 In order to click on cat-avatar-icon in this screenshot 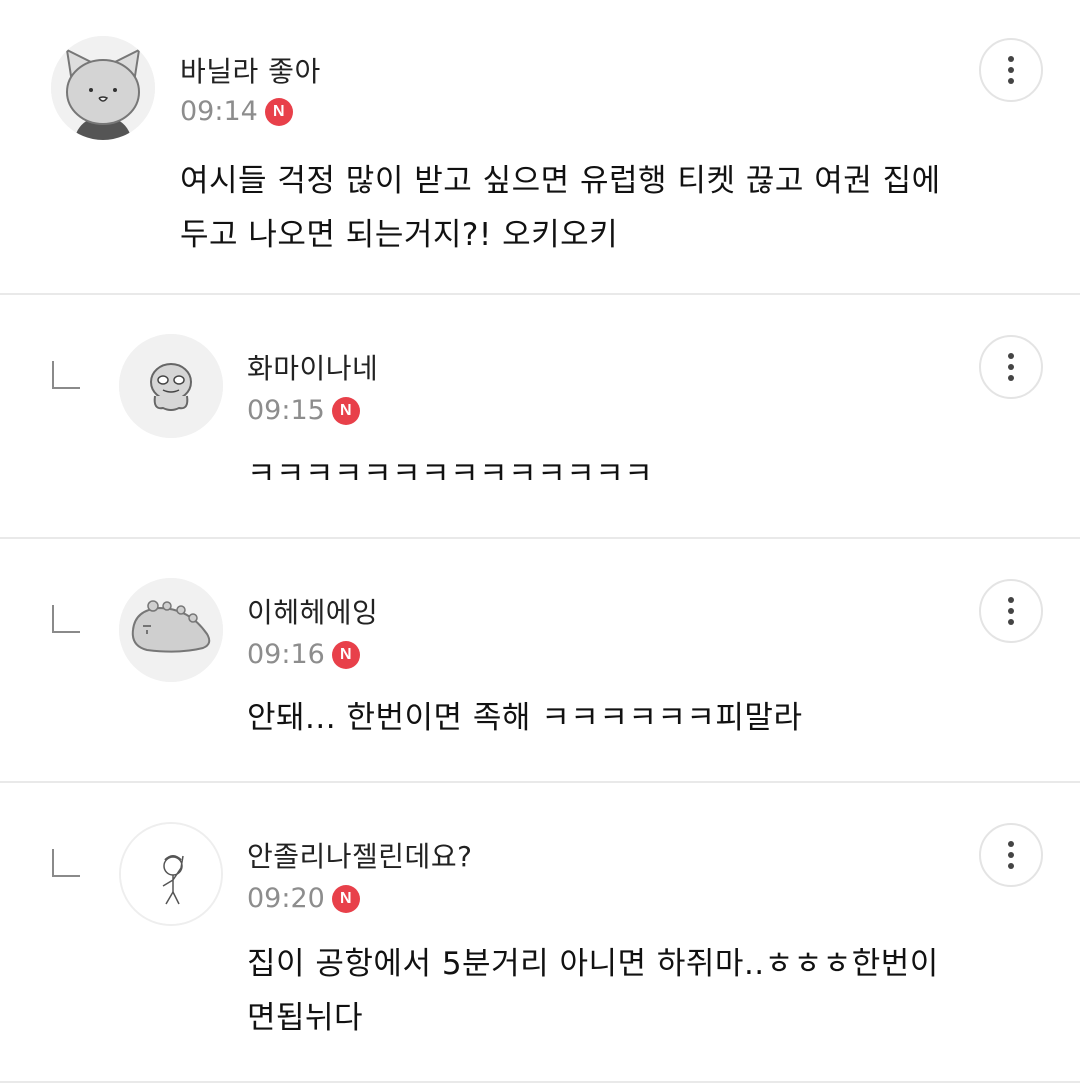, I will do `click(103, 88)`.